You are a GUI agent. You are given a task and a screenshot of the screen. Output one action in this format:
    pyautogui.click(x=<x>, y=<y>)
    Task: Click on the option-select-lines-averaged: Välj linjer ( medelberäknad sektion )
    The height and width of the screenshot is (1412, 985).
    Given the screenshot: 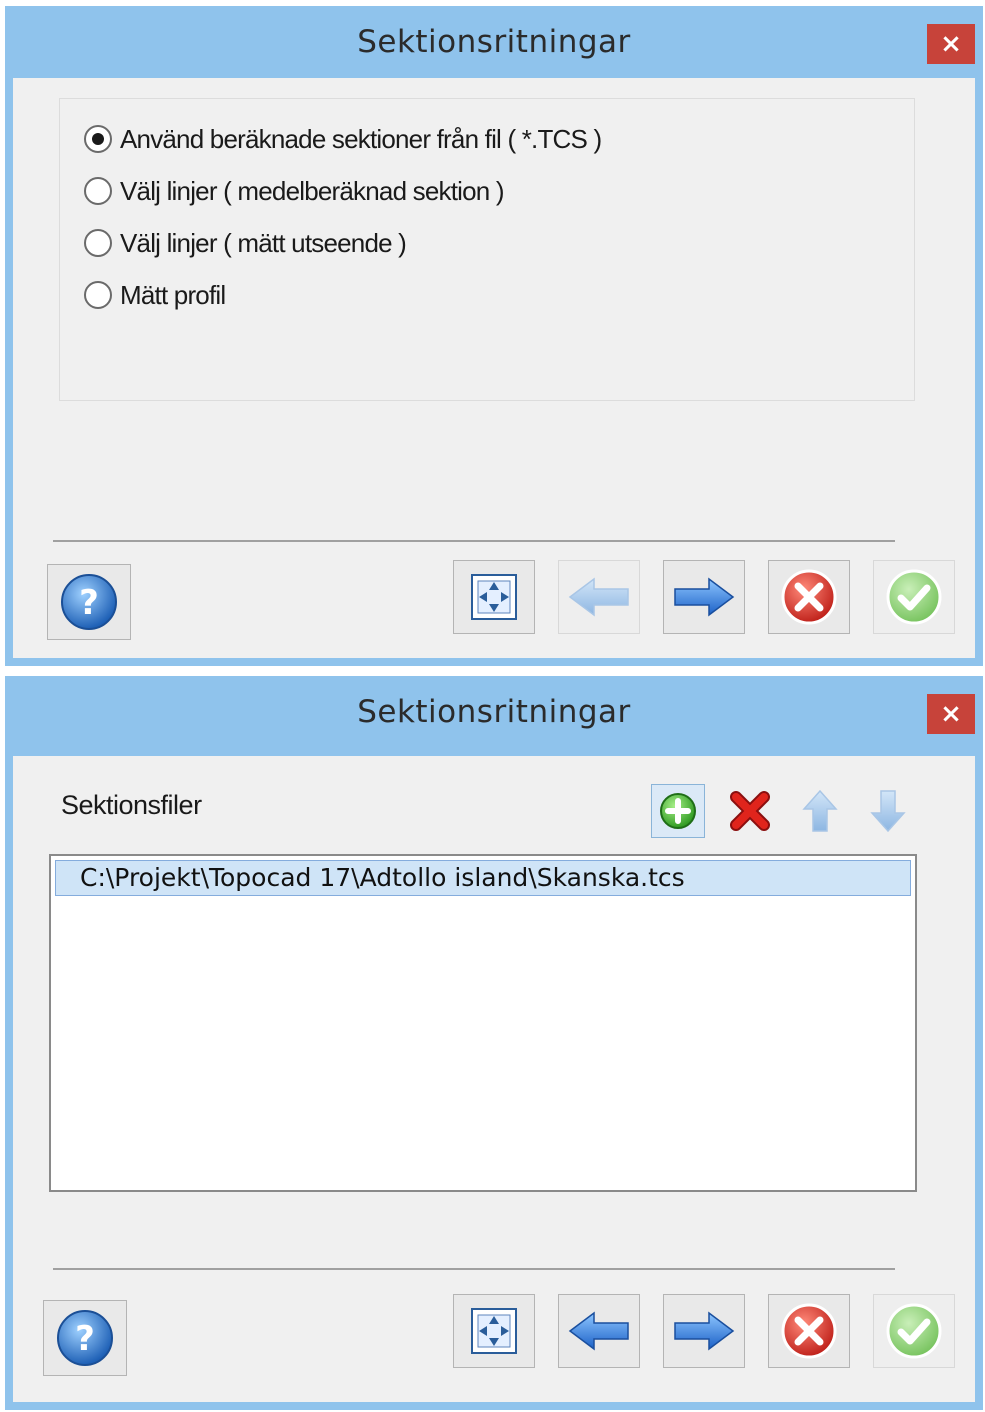 What is the action you would take?
    pyautogui.click(x=294, y=191)
    